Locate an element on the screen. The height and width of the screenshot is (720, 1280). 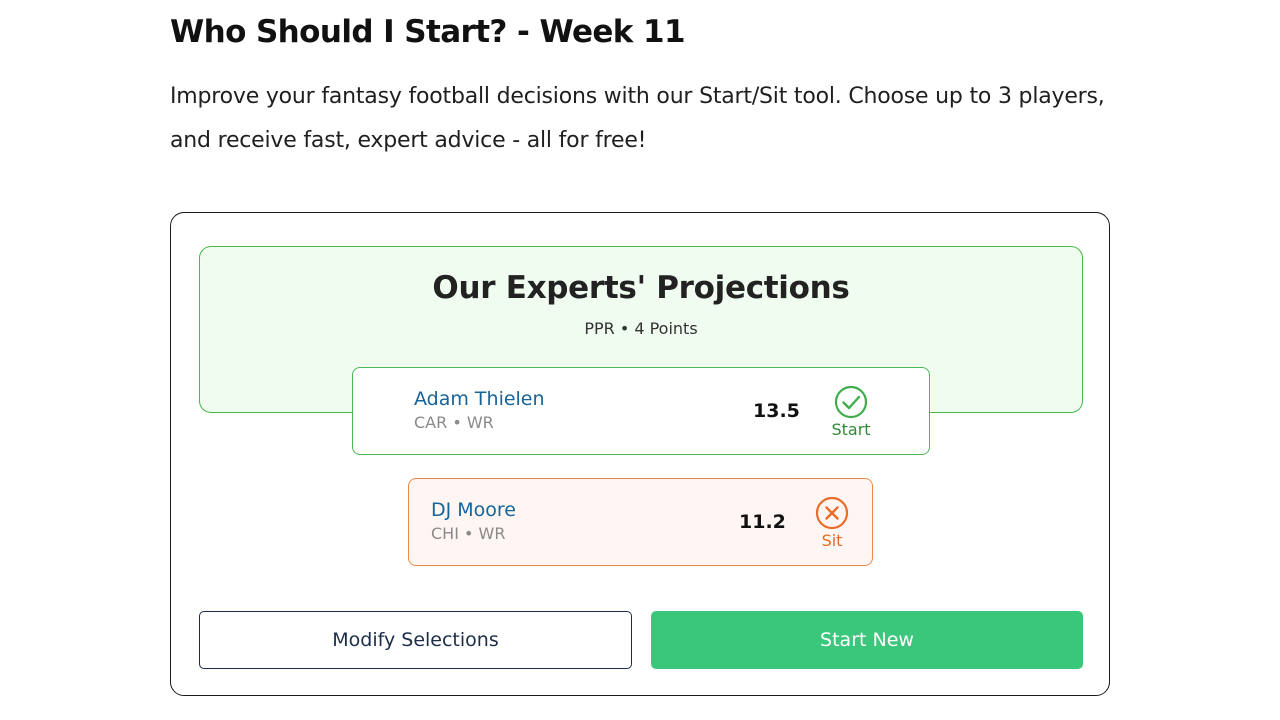
player-projected-points: 11.2 is located at coordinates (762, 522).